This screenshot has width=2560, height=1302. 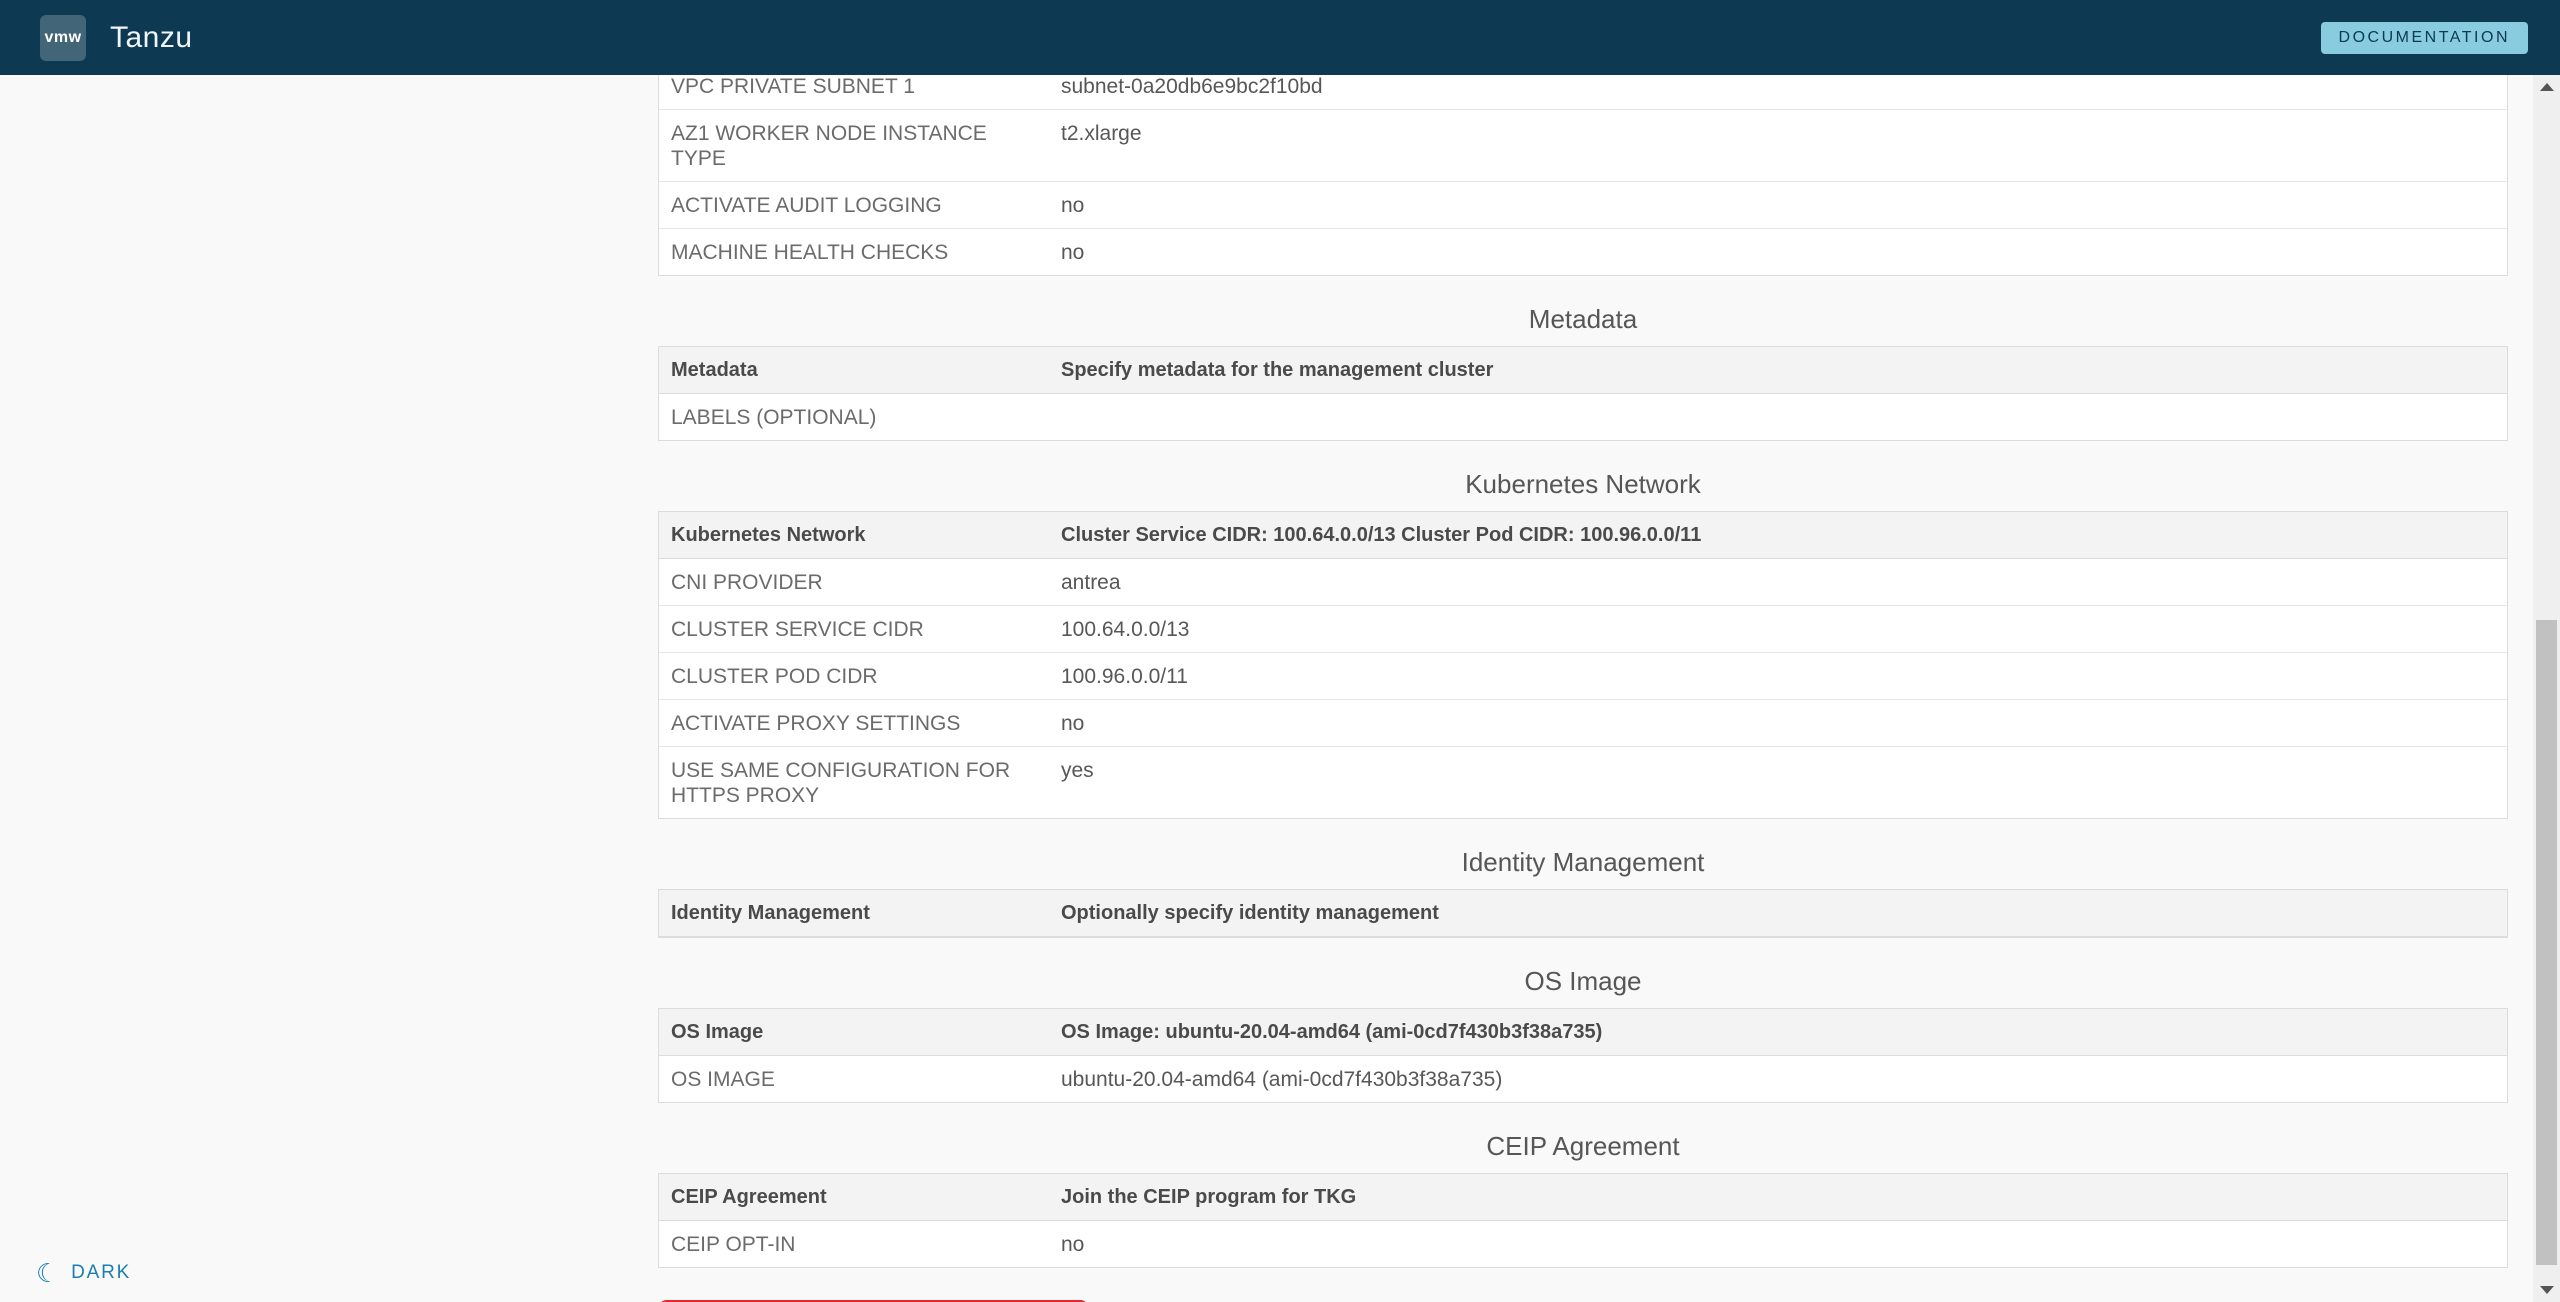 What do you see at coordinates (1583, 676) in the screenshot?
I see `table-row: CLUSTER POD CIDR 100.96.0.0/11` at bounding box center [1583, 676].